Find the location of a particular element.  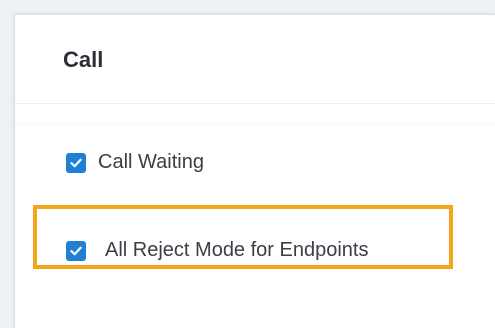

call-waiting-option: Call Waiting is located at coordinates (135, 162).